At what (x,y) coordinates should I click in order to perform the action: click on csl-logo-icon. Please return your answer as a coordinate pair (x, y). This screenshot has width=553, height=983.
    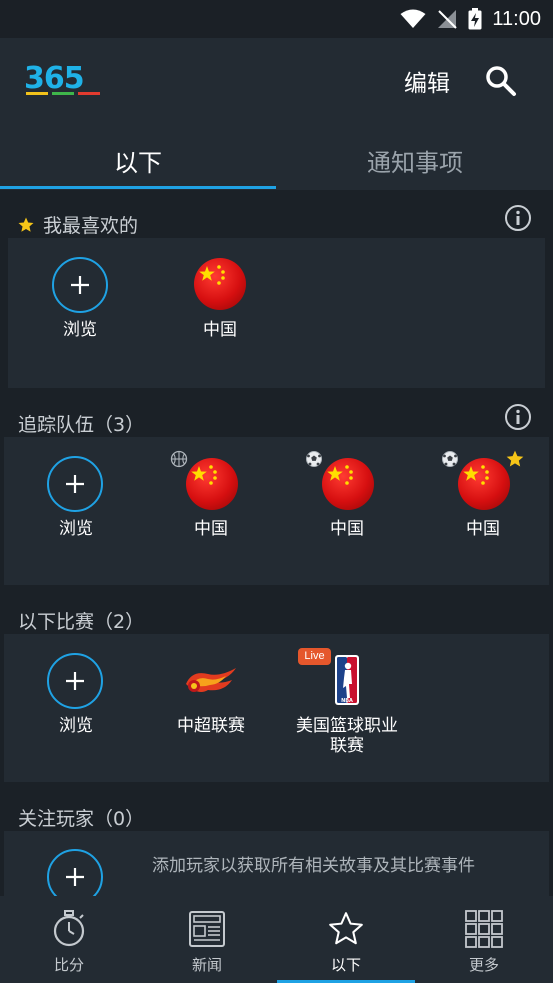
    Looking at the image, I should click on (211, 680).